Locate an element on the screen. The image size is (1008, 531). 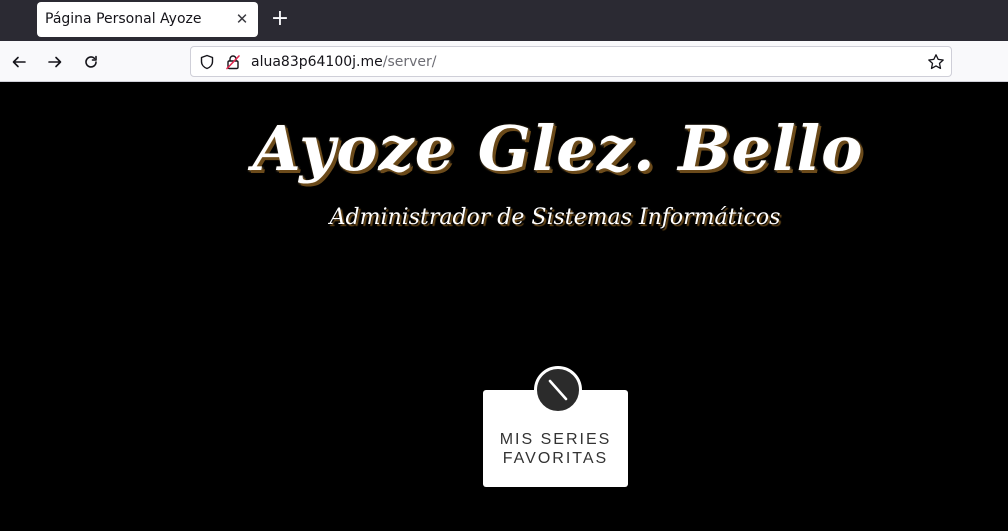
url-path: /server/ is located at coordinates (409, 62).